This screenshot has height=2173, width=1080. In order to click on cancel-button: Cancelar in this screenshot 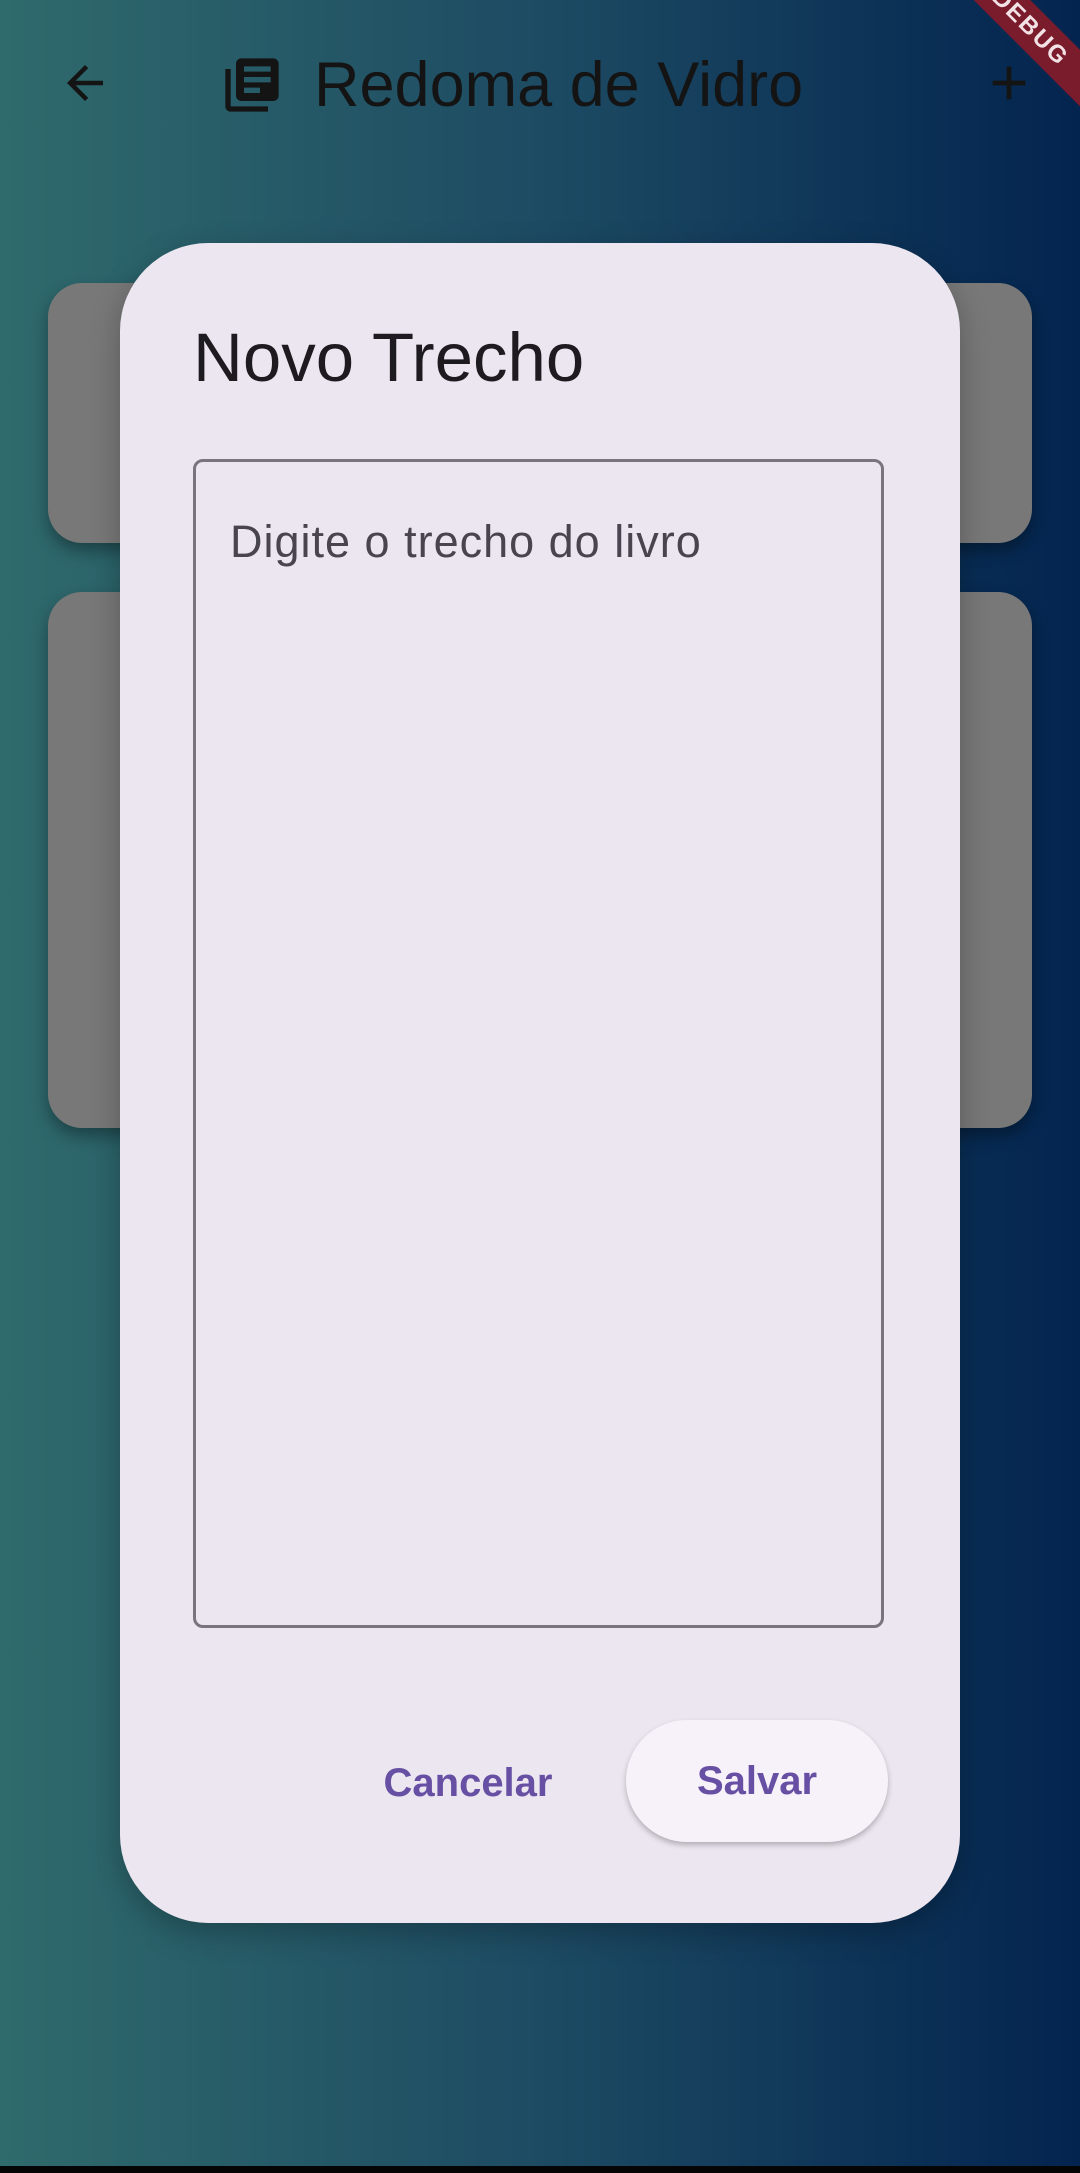, I will do `click(468, 1783)`.